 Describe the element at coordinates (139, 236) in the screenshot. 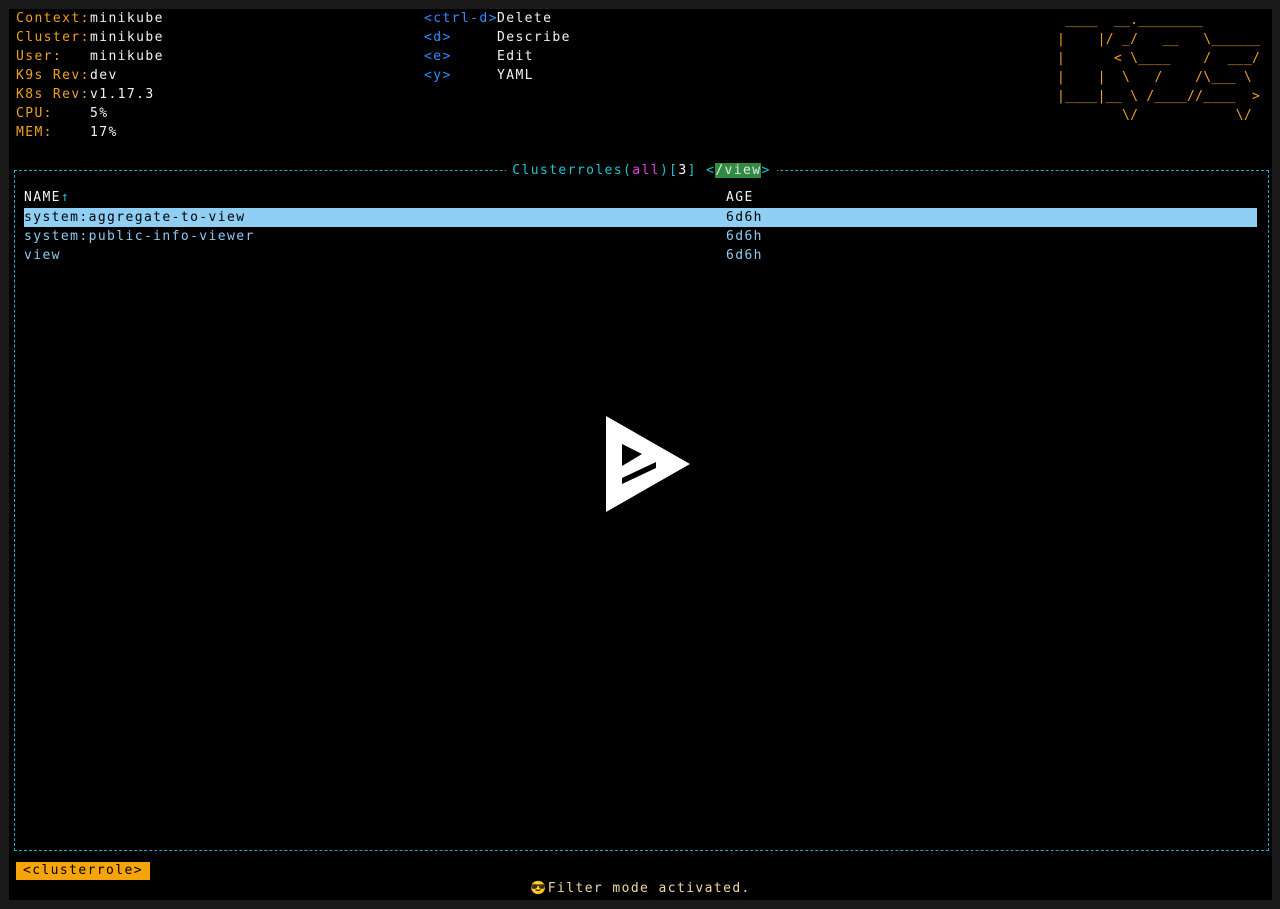

I see `cell-name: system:public-info-viewer` at that location.